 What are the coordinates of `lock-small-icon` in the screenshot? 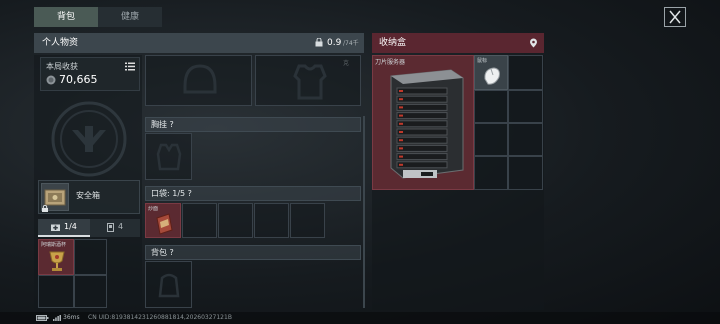 It's located at (45, 208).